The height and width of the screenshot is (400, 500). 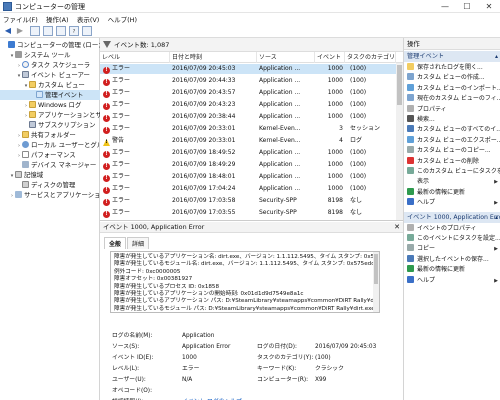 What do you see at coordinates (399, 85) in the screenshot?
I see `grid-scroll-thumb` at bounding box center [399, 85].